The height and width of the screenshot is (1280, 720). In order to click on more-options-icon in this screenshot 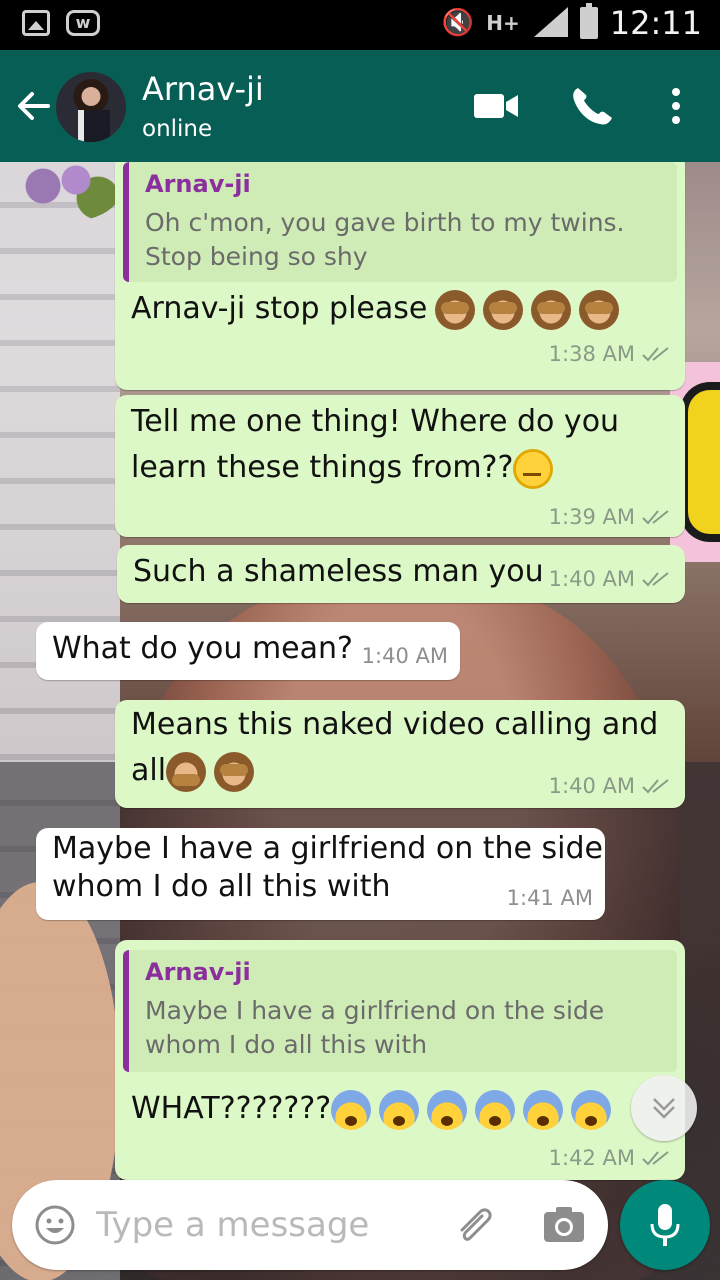, I will do `click(678, 106)`.